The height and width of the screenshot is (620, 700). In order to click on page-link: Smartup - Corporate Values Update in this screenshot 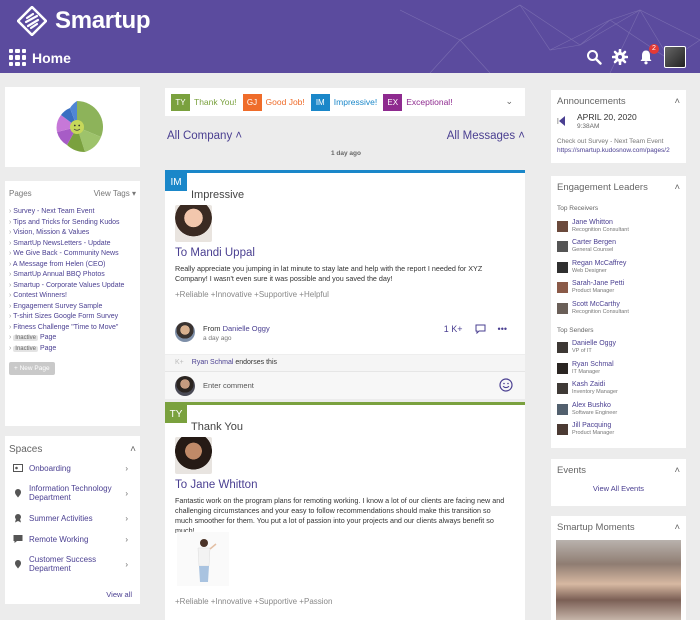, I will do `click(72, 286)`.